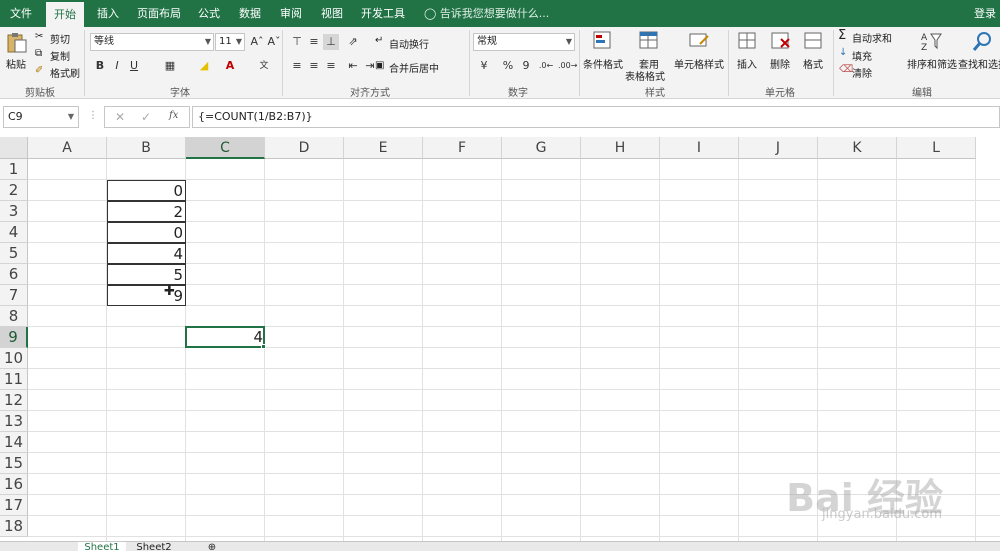  Describe the element at coordinates (862, 55) in the screenshot. I see `fill-button: 填充` at that location.